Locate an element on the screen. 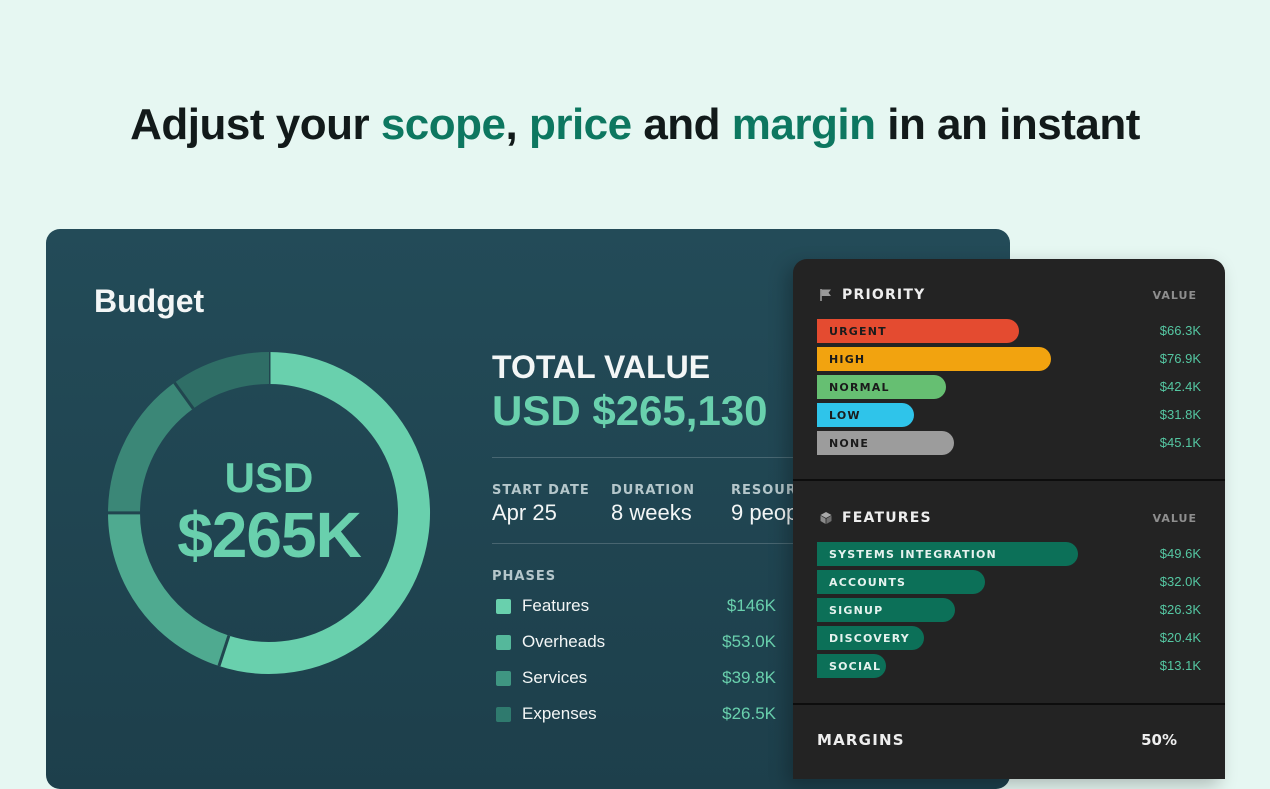  donut-amount: $265K is located at coordinates (269, 535).